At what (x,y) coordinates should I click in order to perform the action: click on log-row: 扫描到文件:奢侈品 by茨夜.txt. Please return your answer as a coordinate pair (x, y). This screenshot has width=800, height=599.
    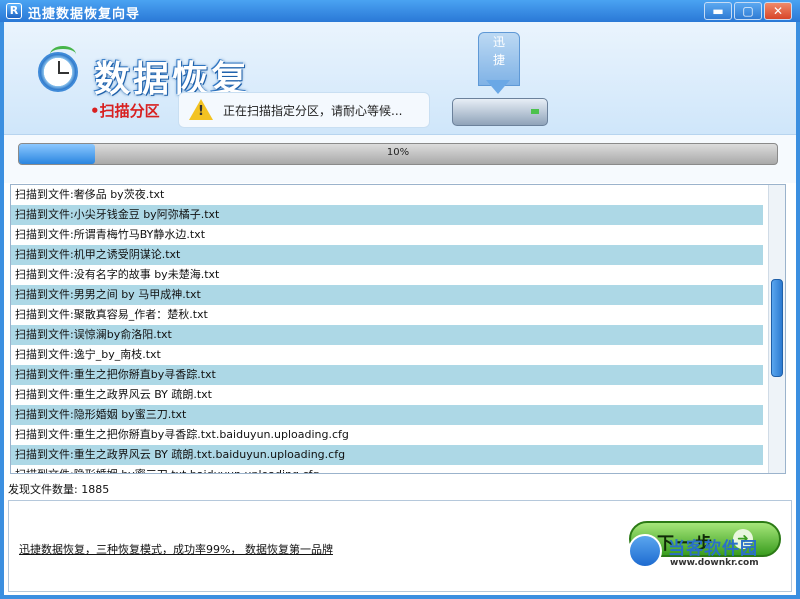
    Looking at the image, I should click on (387, 195).